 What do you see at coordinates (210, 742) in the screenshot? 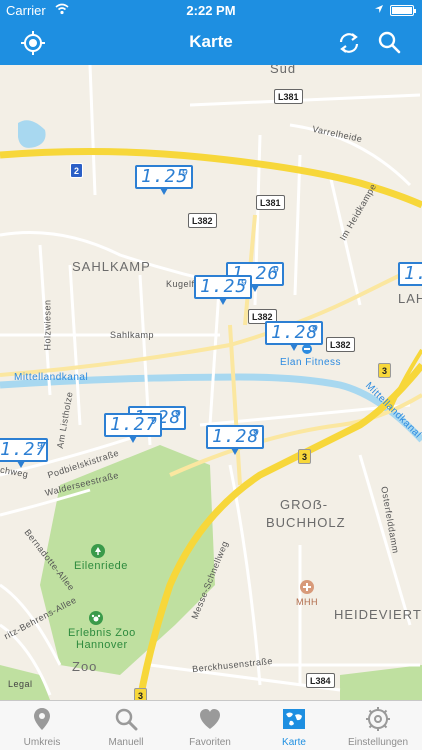
I see `tab-label: Favoriten` at bounding box center [210, 742].